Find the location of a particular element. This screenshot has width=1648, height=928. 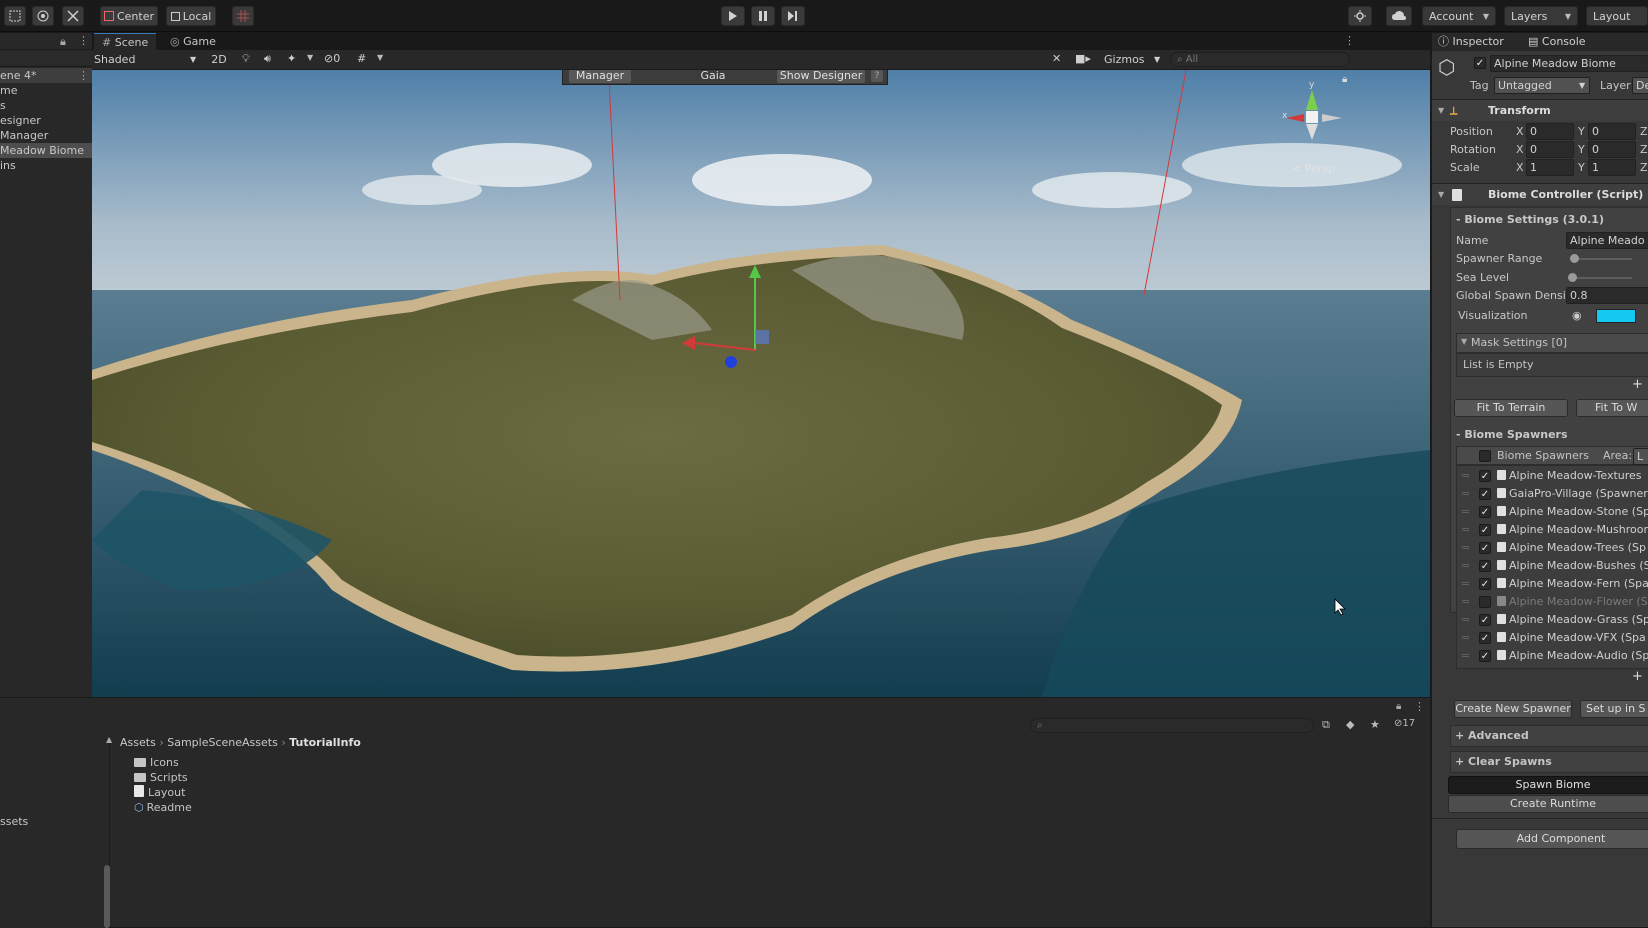

hierarchy-item-scene: ene 4* ⋮ is located at coordinates (46, 75).